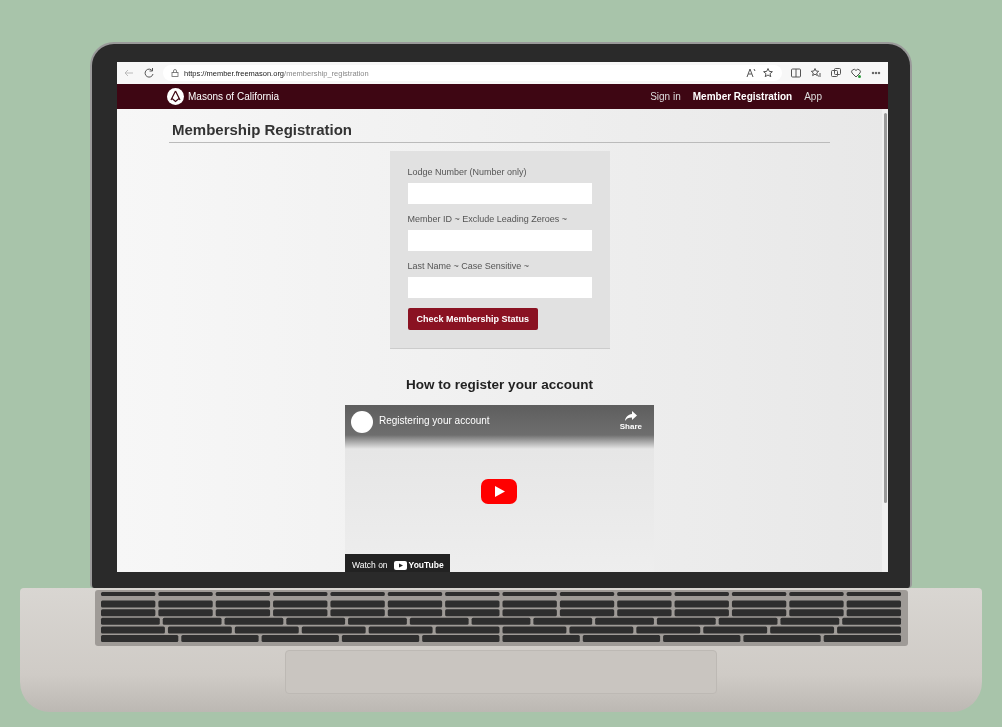 The width and height of the screenshot is (1002, 727). What do you see at coordinates (362, 422) in the screenshot?
I see `channel-avatar` at bounding box center [362, 422].